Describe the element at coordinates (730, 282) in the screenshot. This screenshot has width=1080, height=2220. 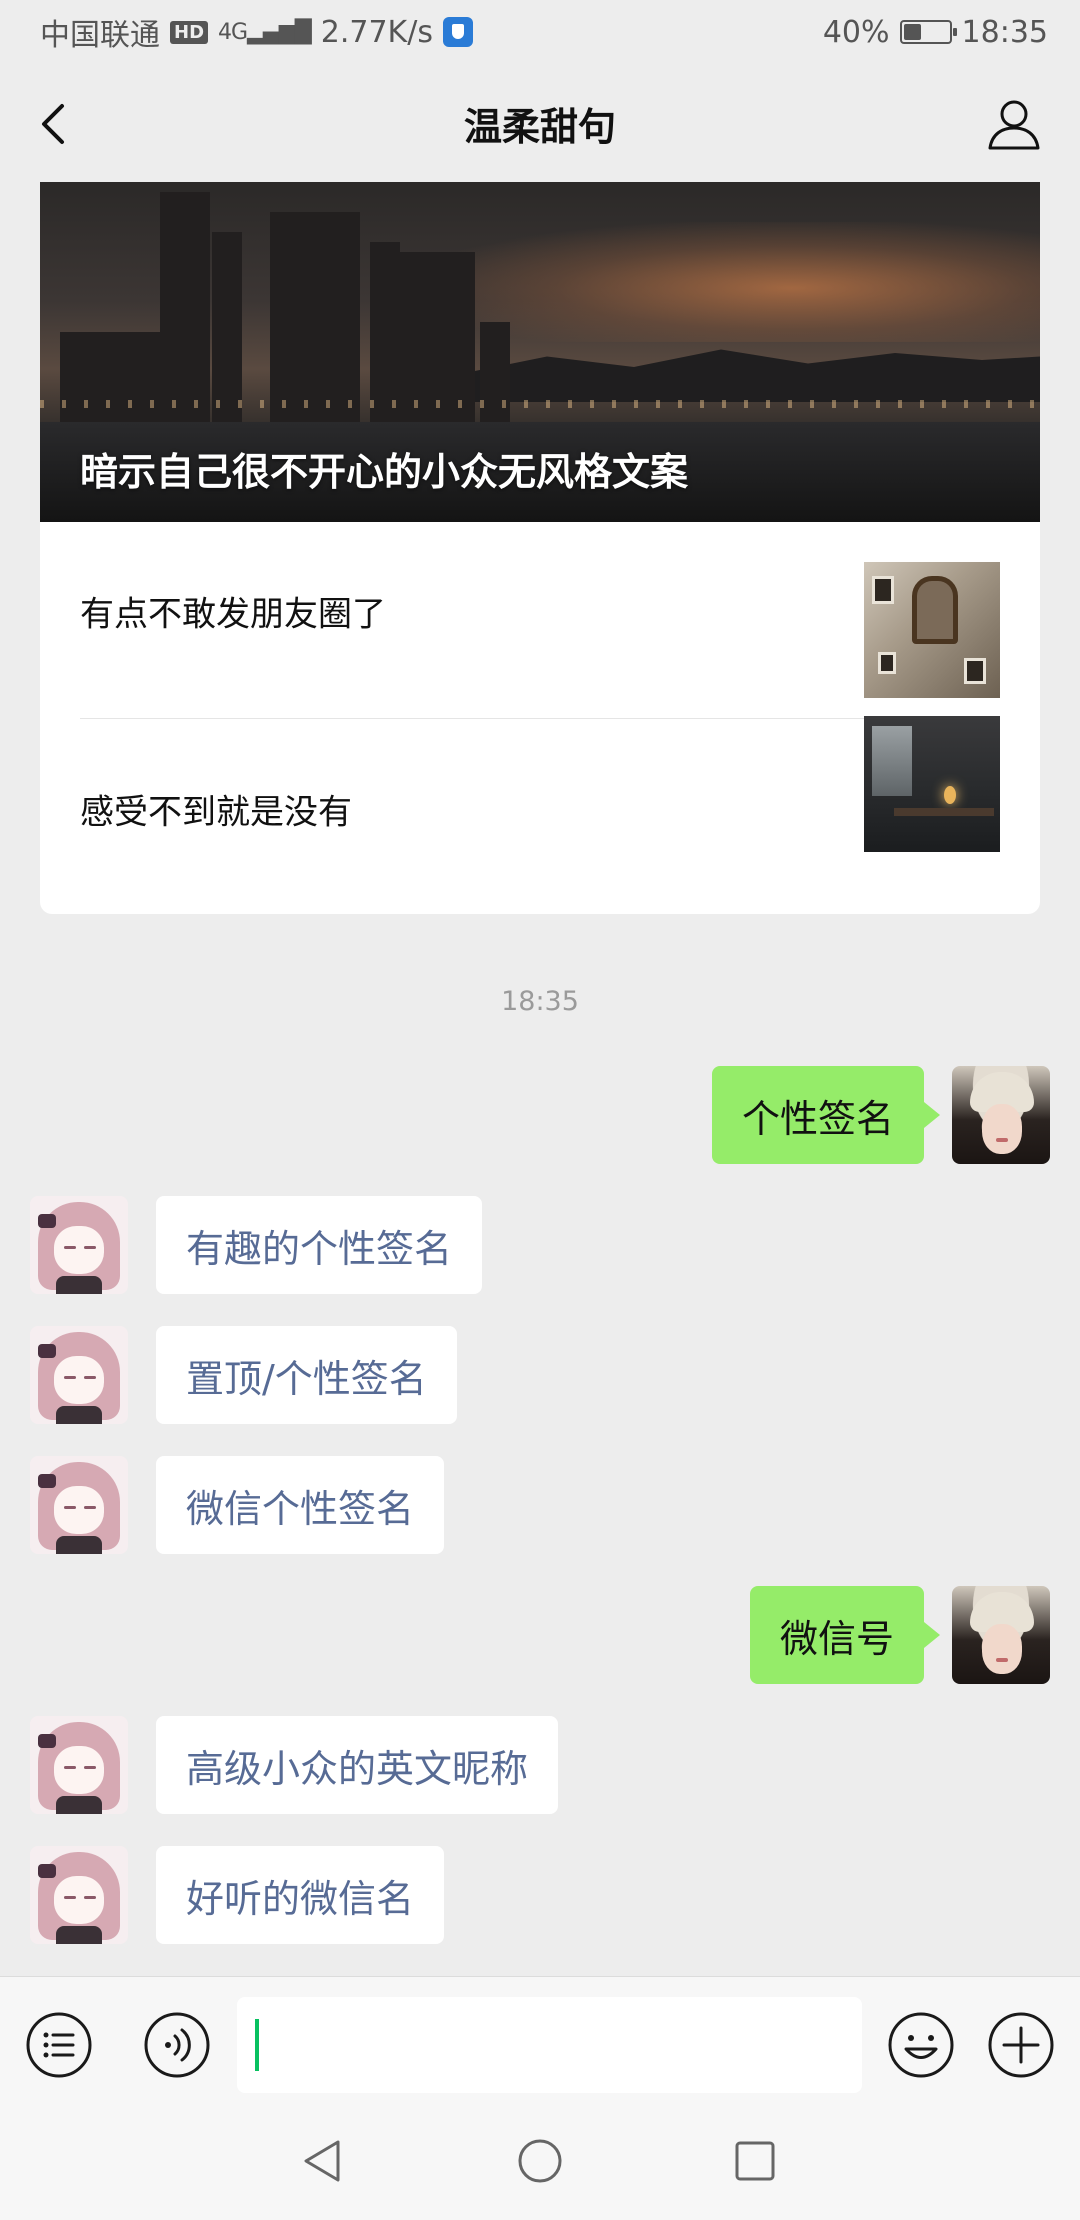
I see `cover-sunset-glow` at that location.